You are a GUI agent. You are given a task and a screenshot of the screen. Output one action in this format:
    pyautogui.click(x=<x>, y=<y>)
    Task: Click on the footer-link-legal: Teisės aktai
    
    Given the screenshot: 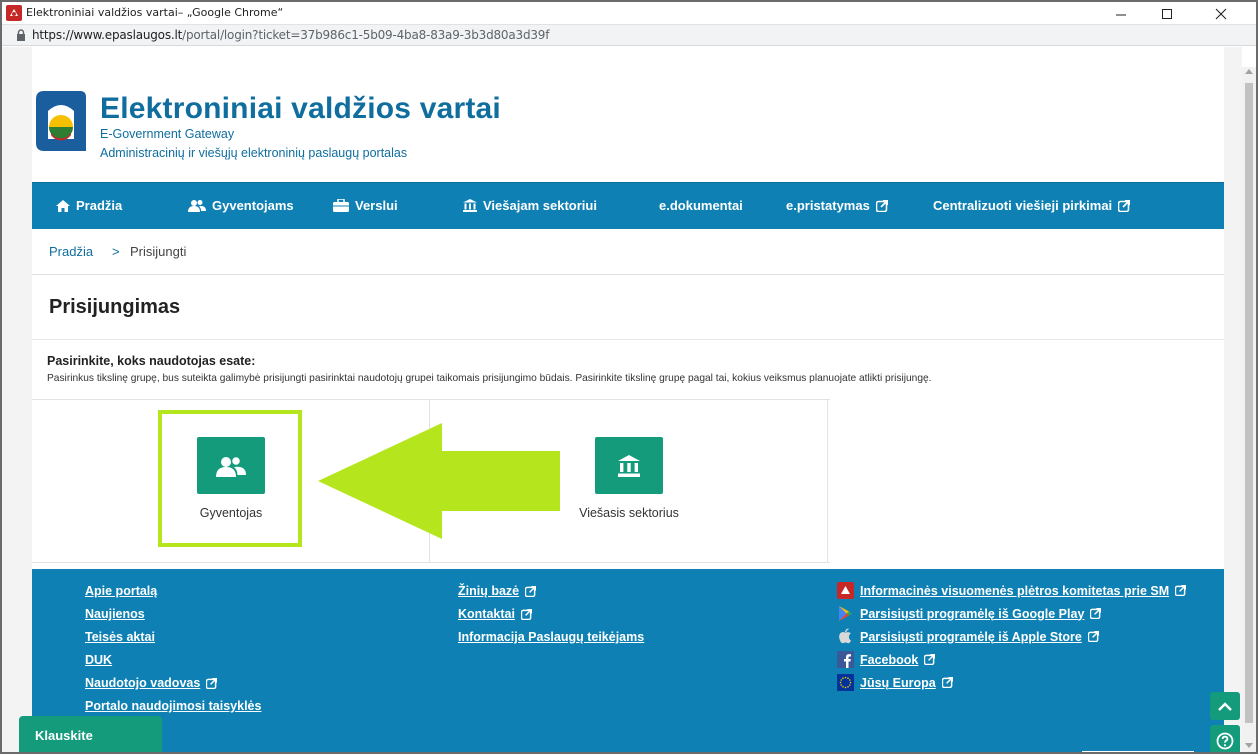 What is the action you would take?
    pyautogui.click(x=120, y=637)
    